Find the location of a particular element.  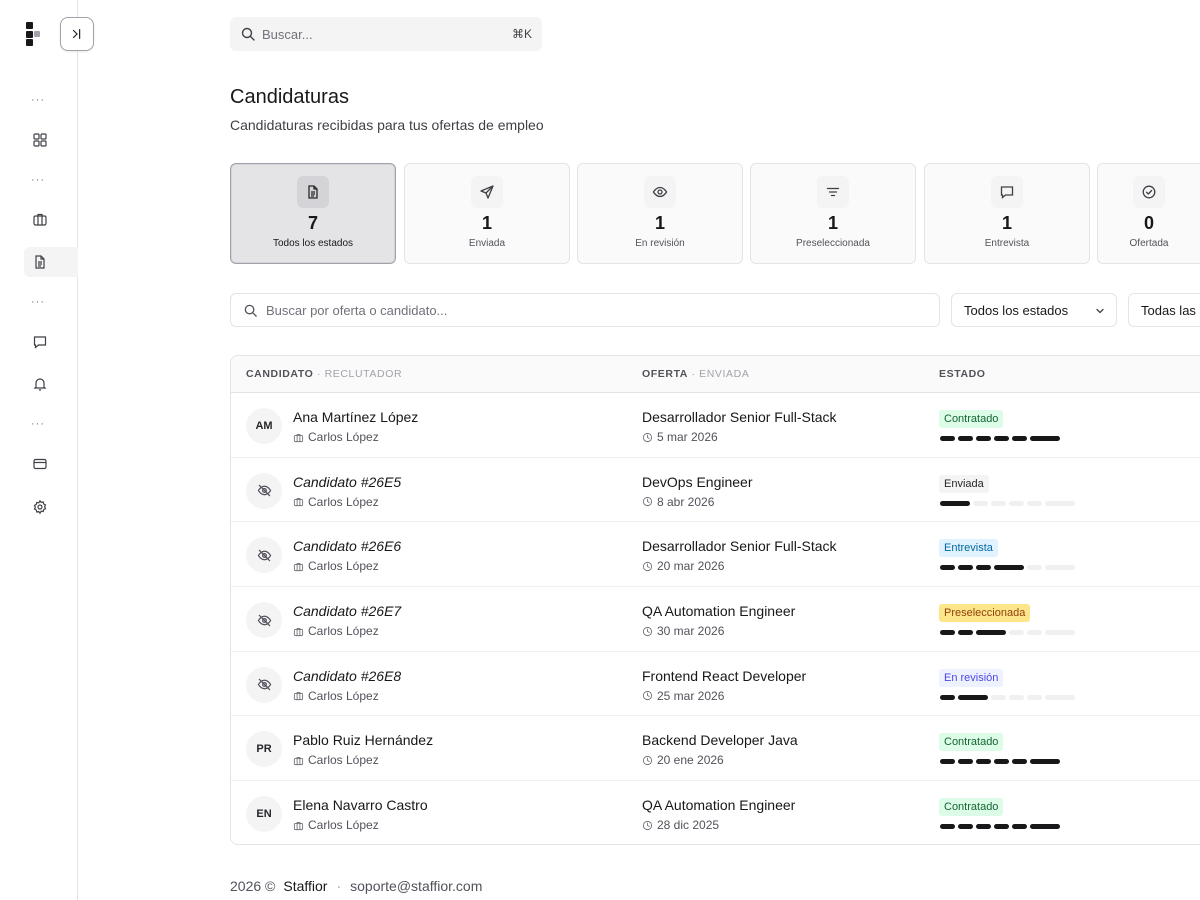

sent-date: 20 mar 2026 is located at coordinates (683, 566).